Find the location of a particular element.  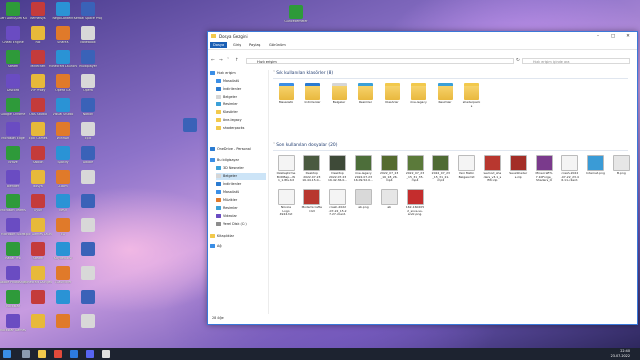

desktop-icon: Radar Pro is located at coordinates (13, 251).